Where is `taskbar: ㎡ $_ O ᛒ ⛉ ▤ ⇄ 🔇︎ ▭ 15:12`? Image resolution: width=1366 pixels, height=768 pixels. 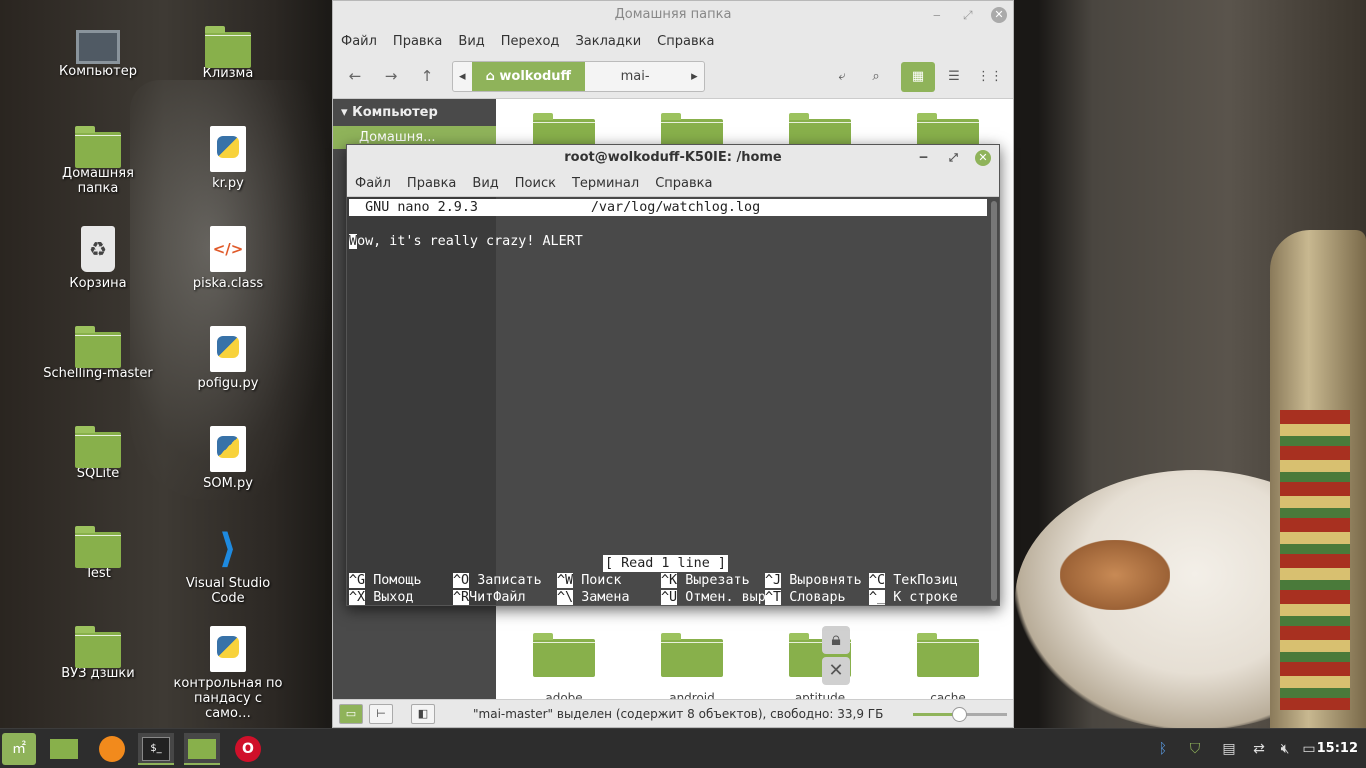 taskbar: ㎡ $_ O ᛒ ⛉ ▤ ⇄ 🔇︎ ▭ 15:12 is located at coordinates (683, 748).